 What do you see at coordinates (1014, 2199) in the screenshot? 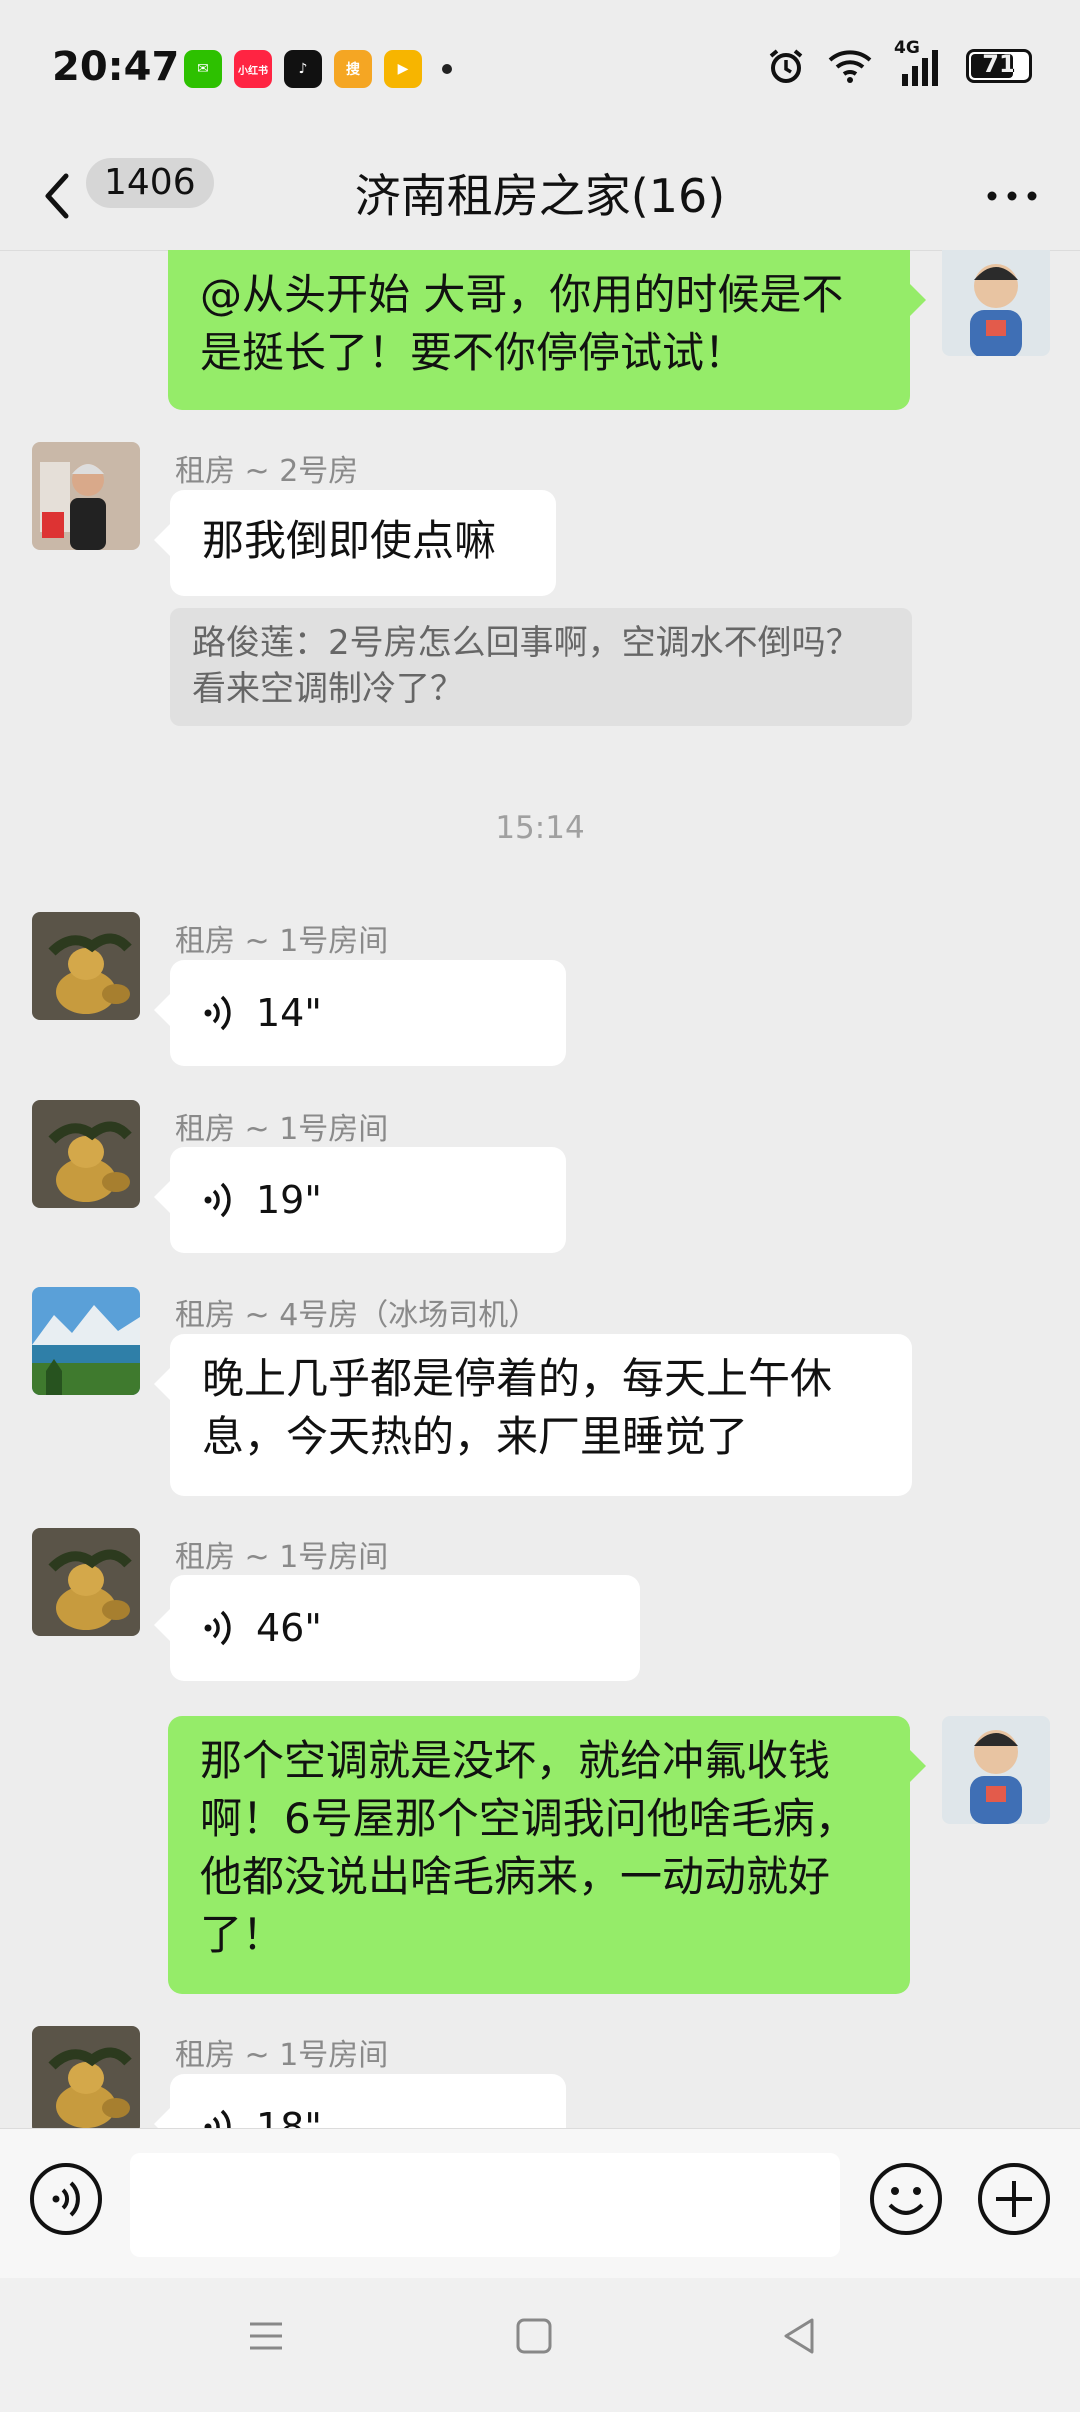
I see `add-more-icon` at bounding box center [1014, 2199].